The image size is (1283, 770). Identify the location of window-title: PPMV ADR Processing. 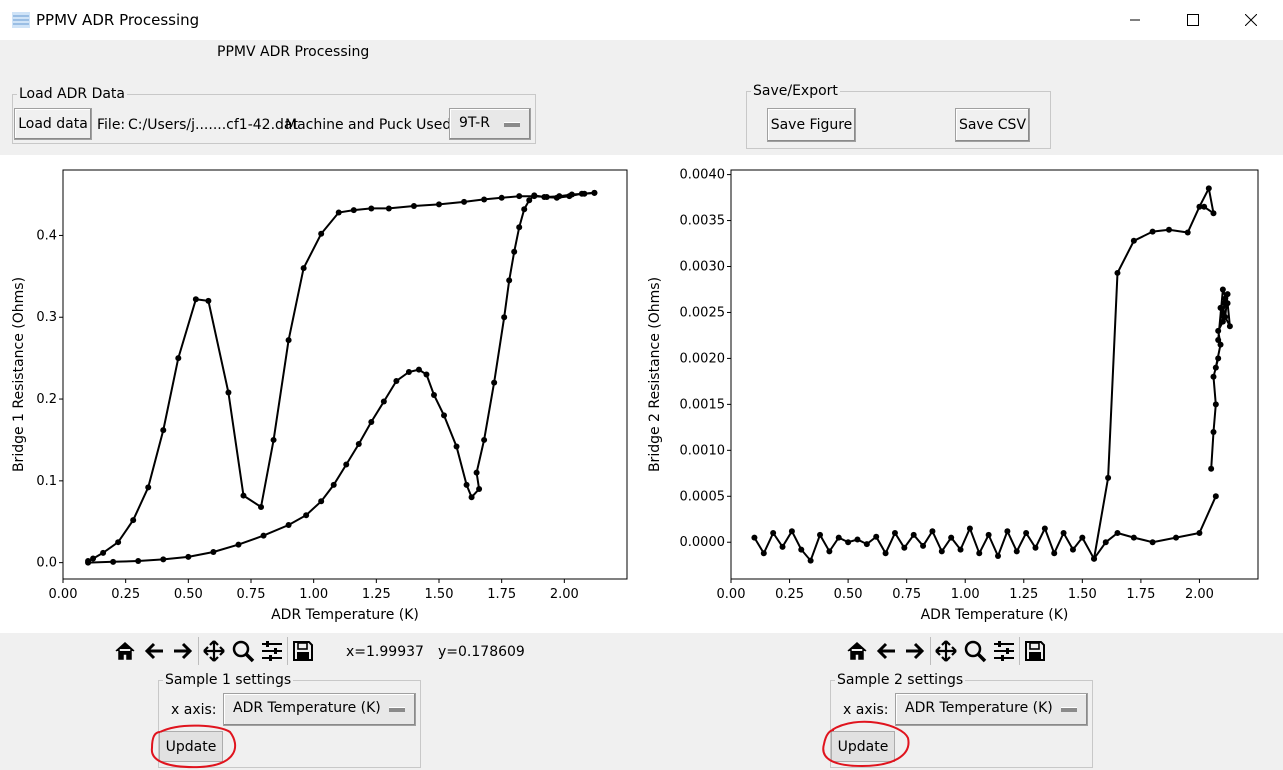
(118, 20).